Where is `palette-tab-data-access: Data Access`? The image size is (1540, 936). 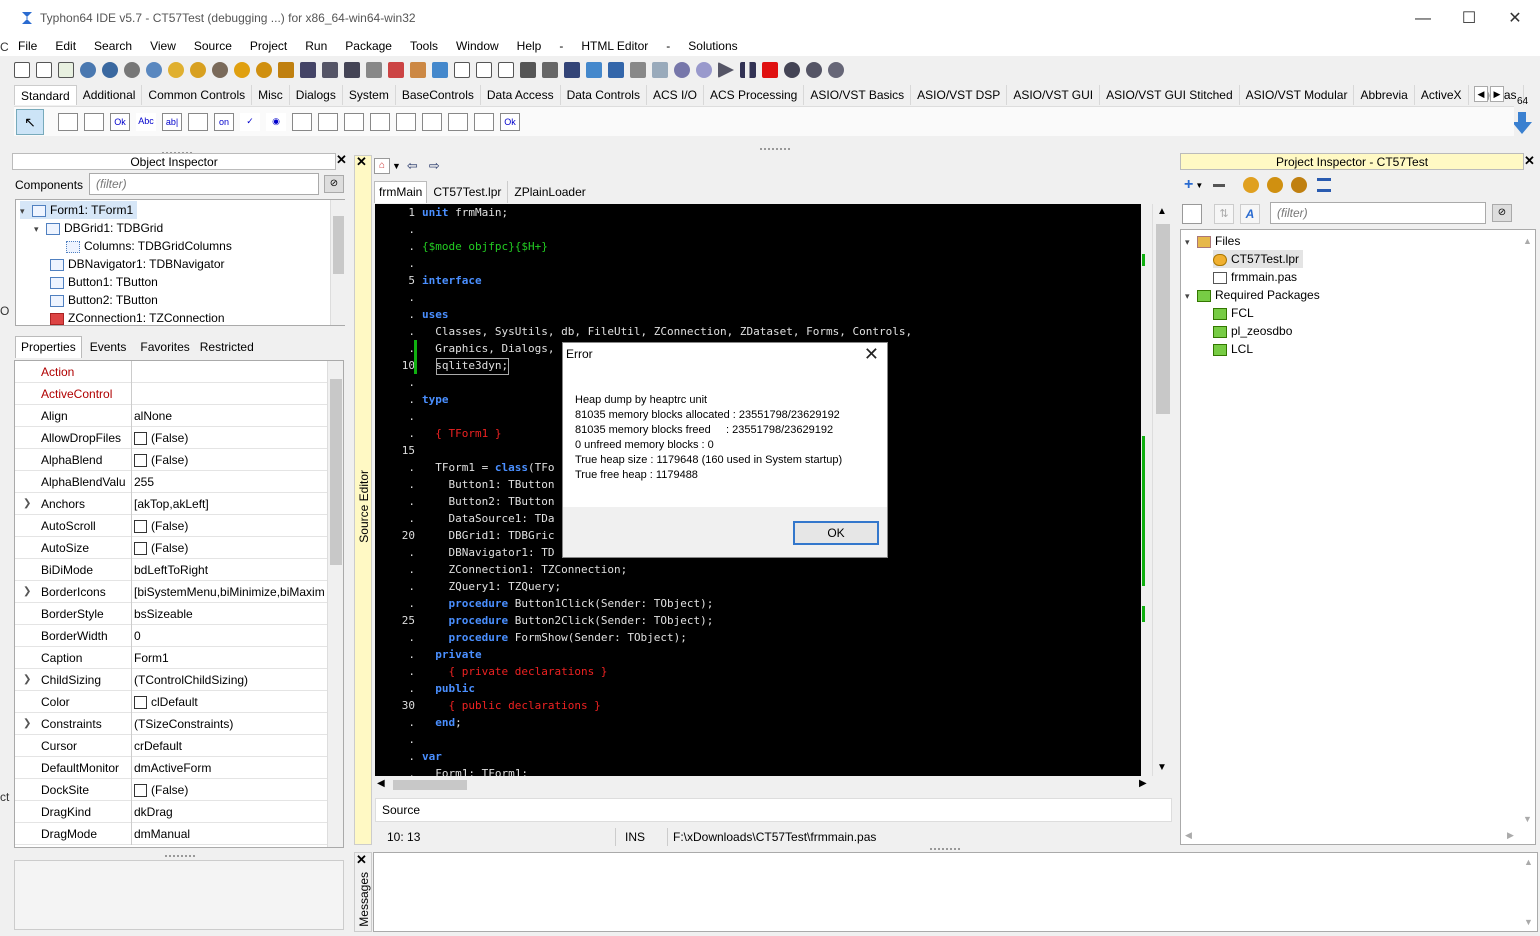
palette-tab-data-access: Data Access is located at coordinates (521, 95).